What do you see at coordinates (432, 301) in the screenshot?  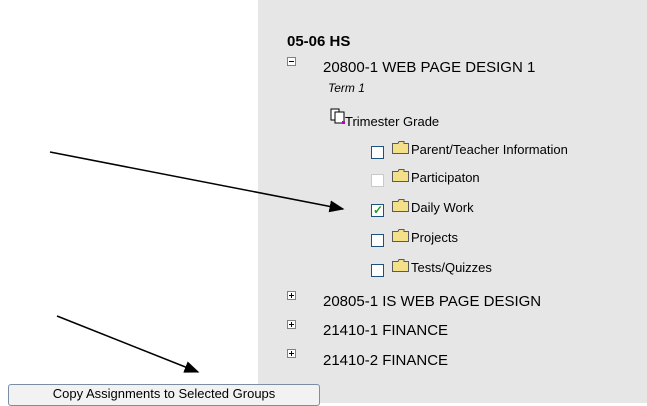 I see `course-20805-1: 20805-1 IS WEB PAGE DESIGN` at bounding box center [432, 301].